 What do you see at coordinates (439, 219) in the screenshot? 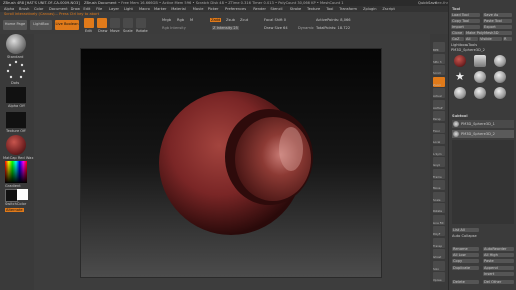
I see `shelf-line-fill-button: Line Fill` at bounding box center [439, 219].